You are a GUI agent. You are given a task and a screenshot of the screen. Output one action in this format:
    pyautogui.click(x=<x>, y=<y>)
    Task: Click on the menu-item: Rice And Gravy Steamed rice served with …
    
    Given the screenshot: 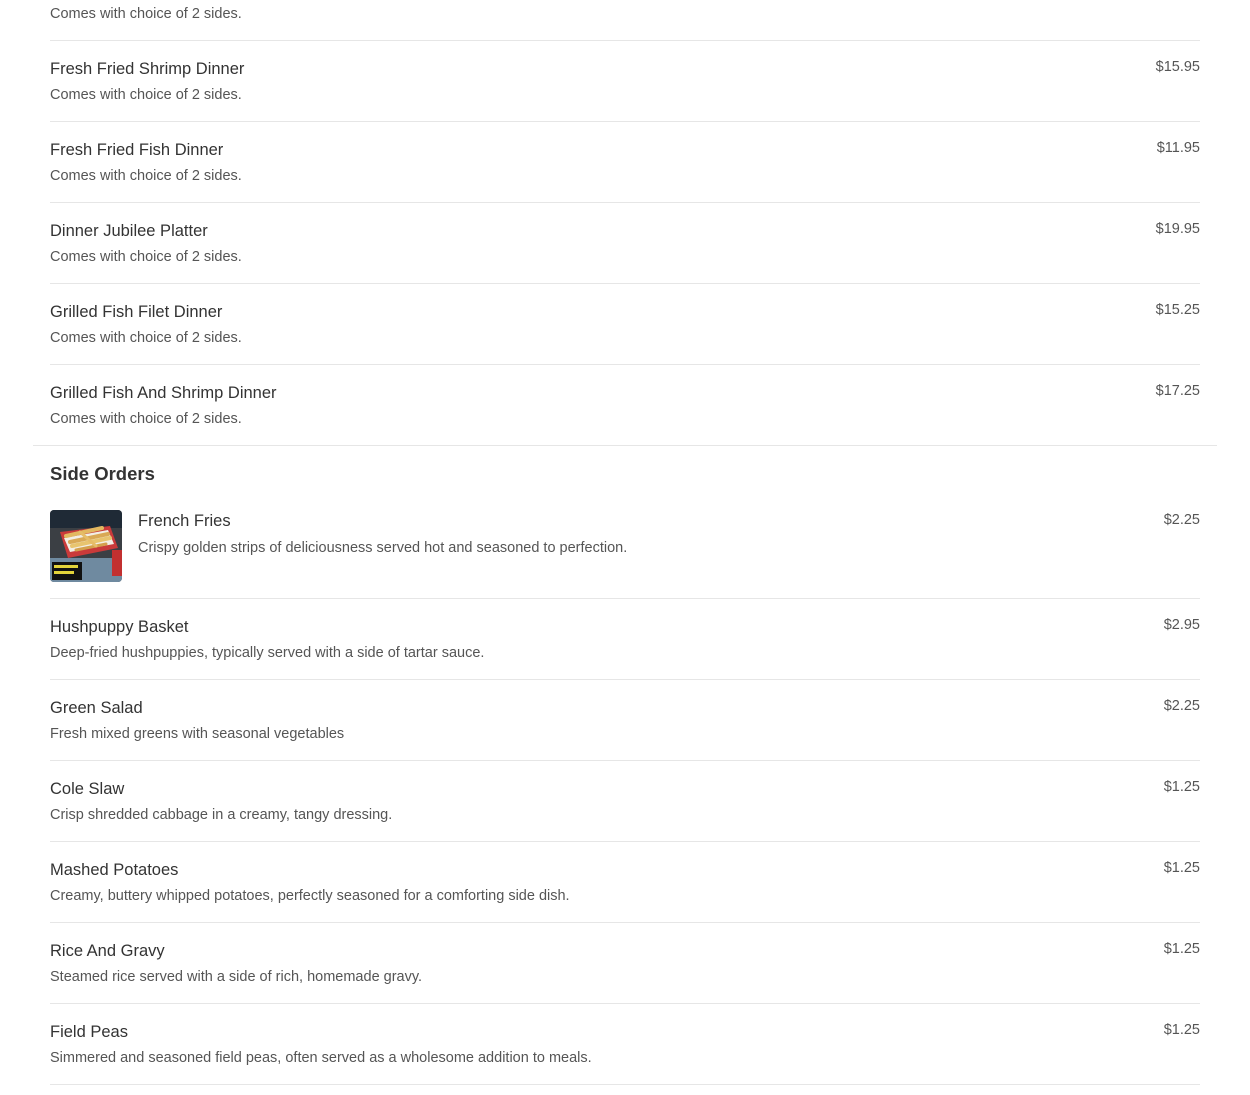 What is the action you would take?
    pyautogui.click(x=625, y=963)
    